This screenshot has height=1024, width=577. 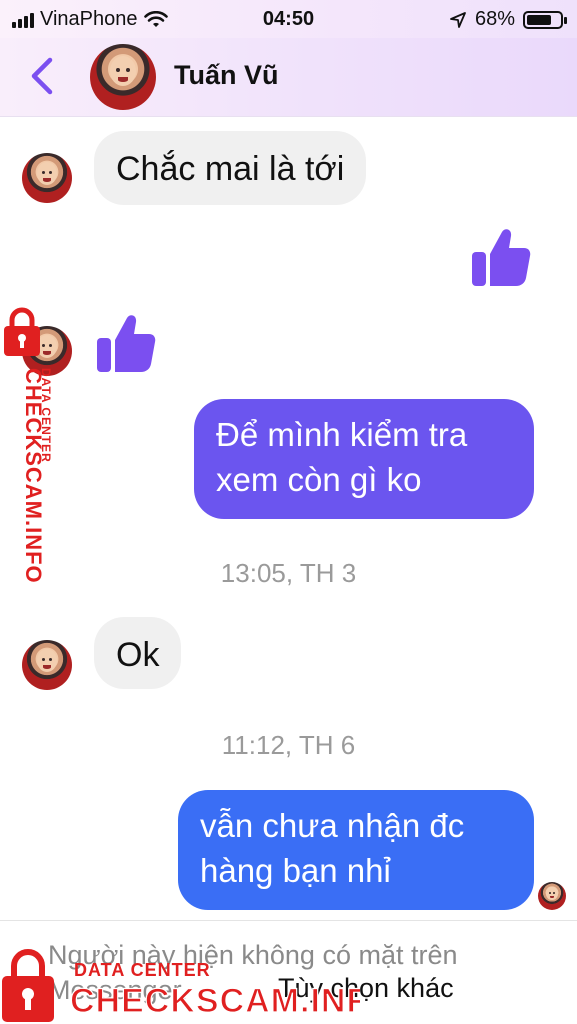 What do you see at coordinates (43, 76) in the screenshot?
I see `back-chevron-icon` at bounding box center [43, 76].